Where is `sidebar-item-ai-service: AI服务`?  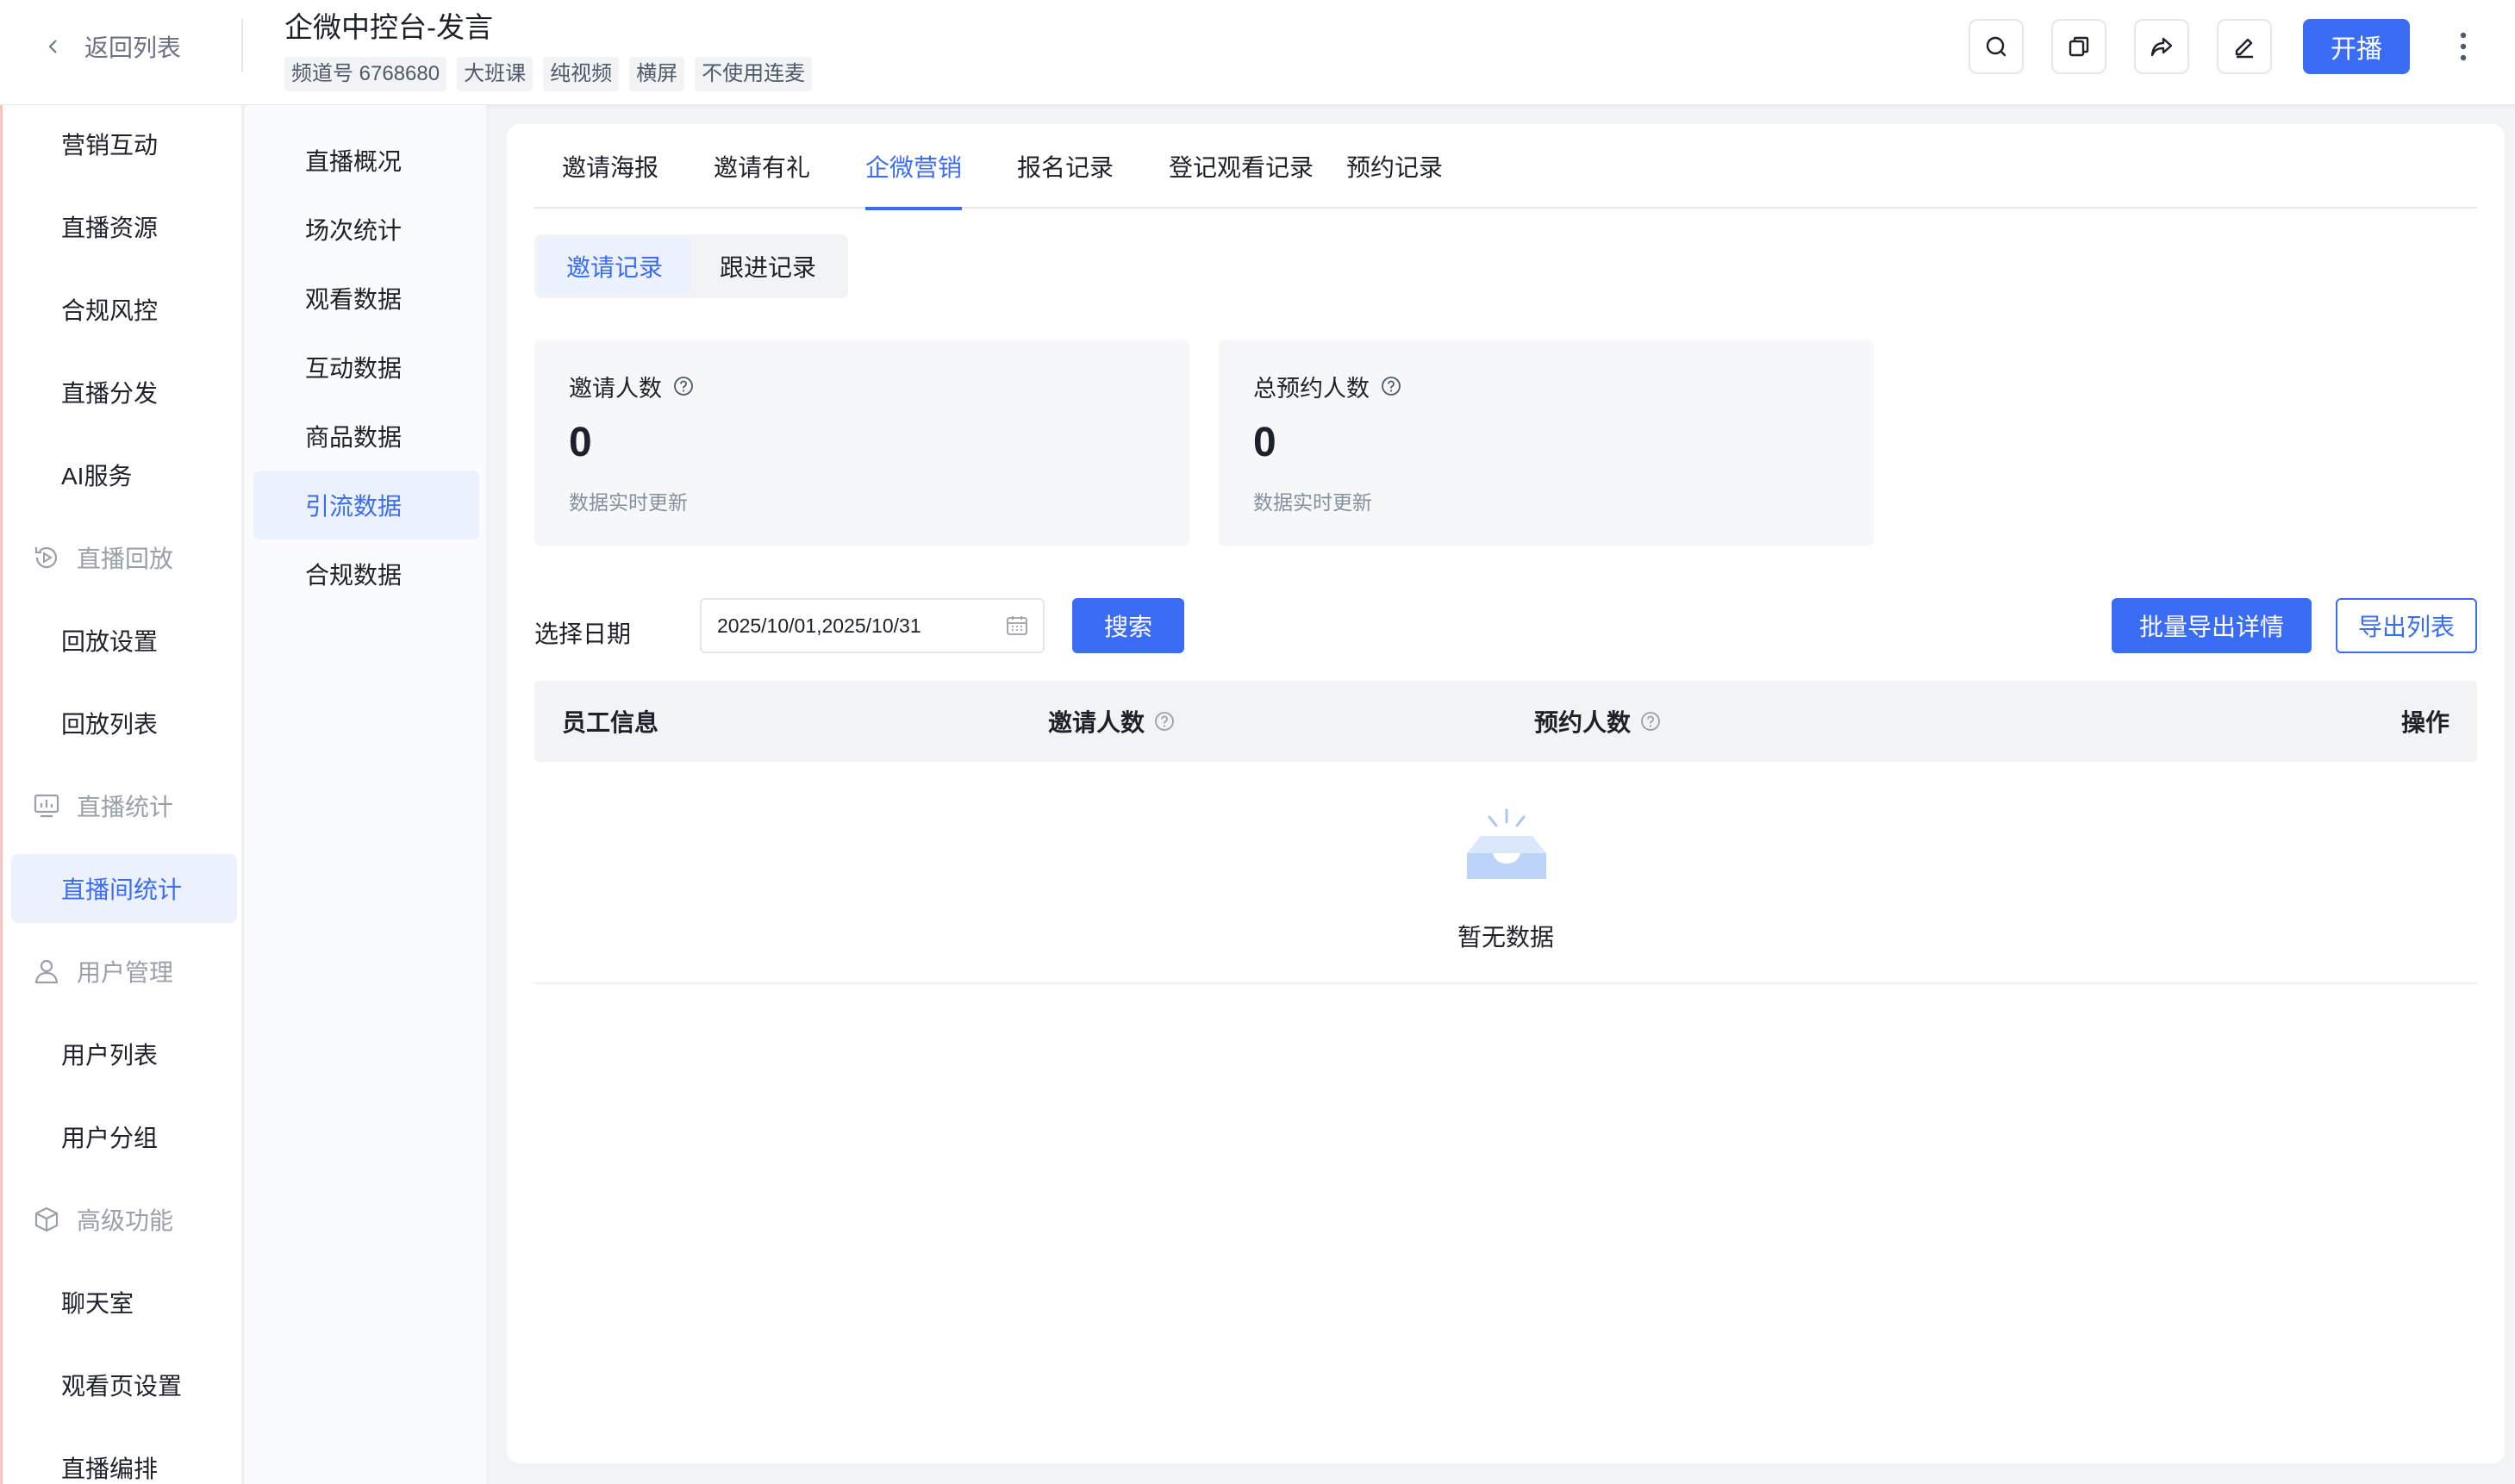 sidebar-item-ai-service: AI服务 is located at coordinates (124, 475).